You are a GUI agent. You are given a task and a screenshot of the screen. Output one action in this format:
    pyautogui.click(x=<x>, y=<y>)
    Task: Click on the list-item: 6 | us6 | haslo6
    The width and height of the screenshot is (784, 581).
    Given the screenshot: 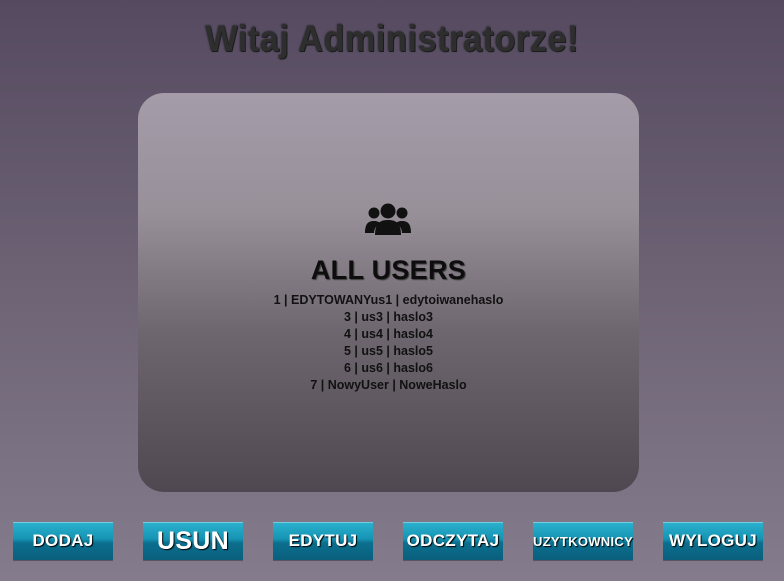 What is the action you would take?
    pyautogui.click(x=388, y=368)
    